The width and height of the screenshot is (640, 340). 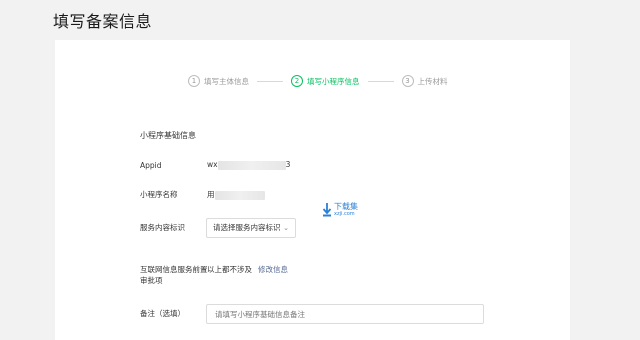 I want to click on name-value: 用, so click(x=236, y=194).